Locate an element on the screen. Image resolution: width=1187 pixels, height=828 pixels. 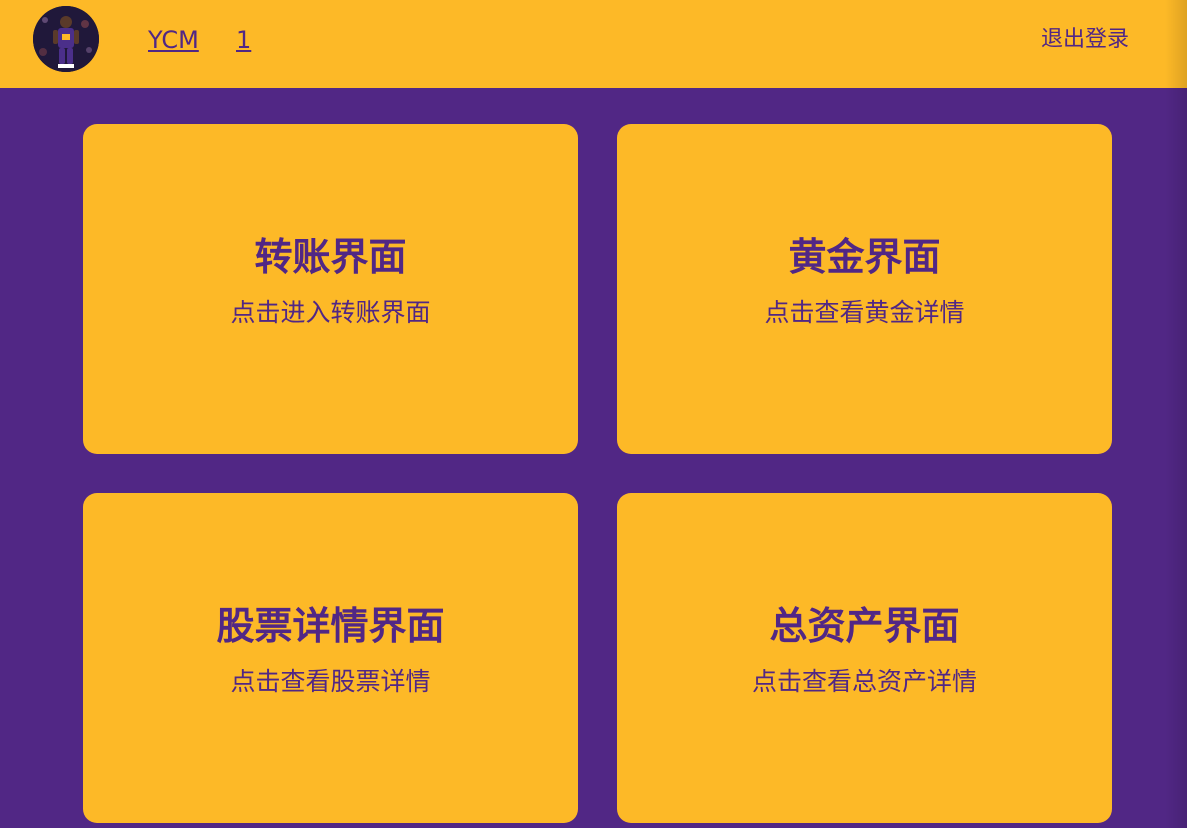
user-id-link: 1 is located at coordinates (243, 40).